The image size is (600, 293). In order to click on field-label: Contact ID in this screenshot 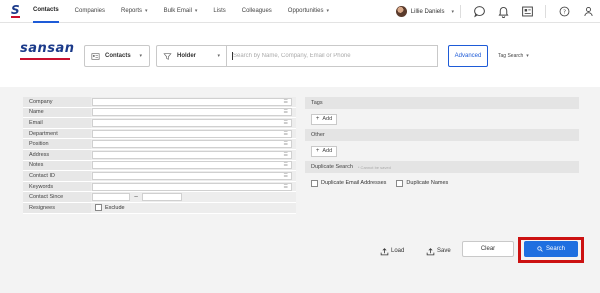, I will do `click(57, 176)`.